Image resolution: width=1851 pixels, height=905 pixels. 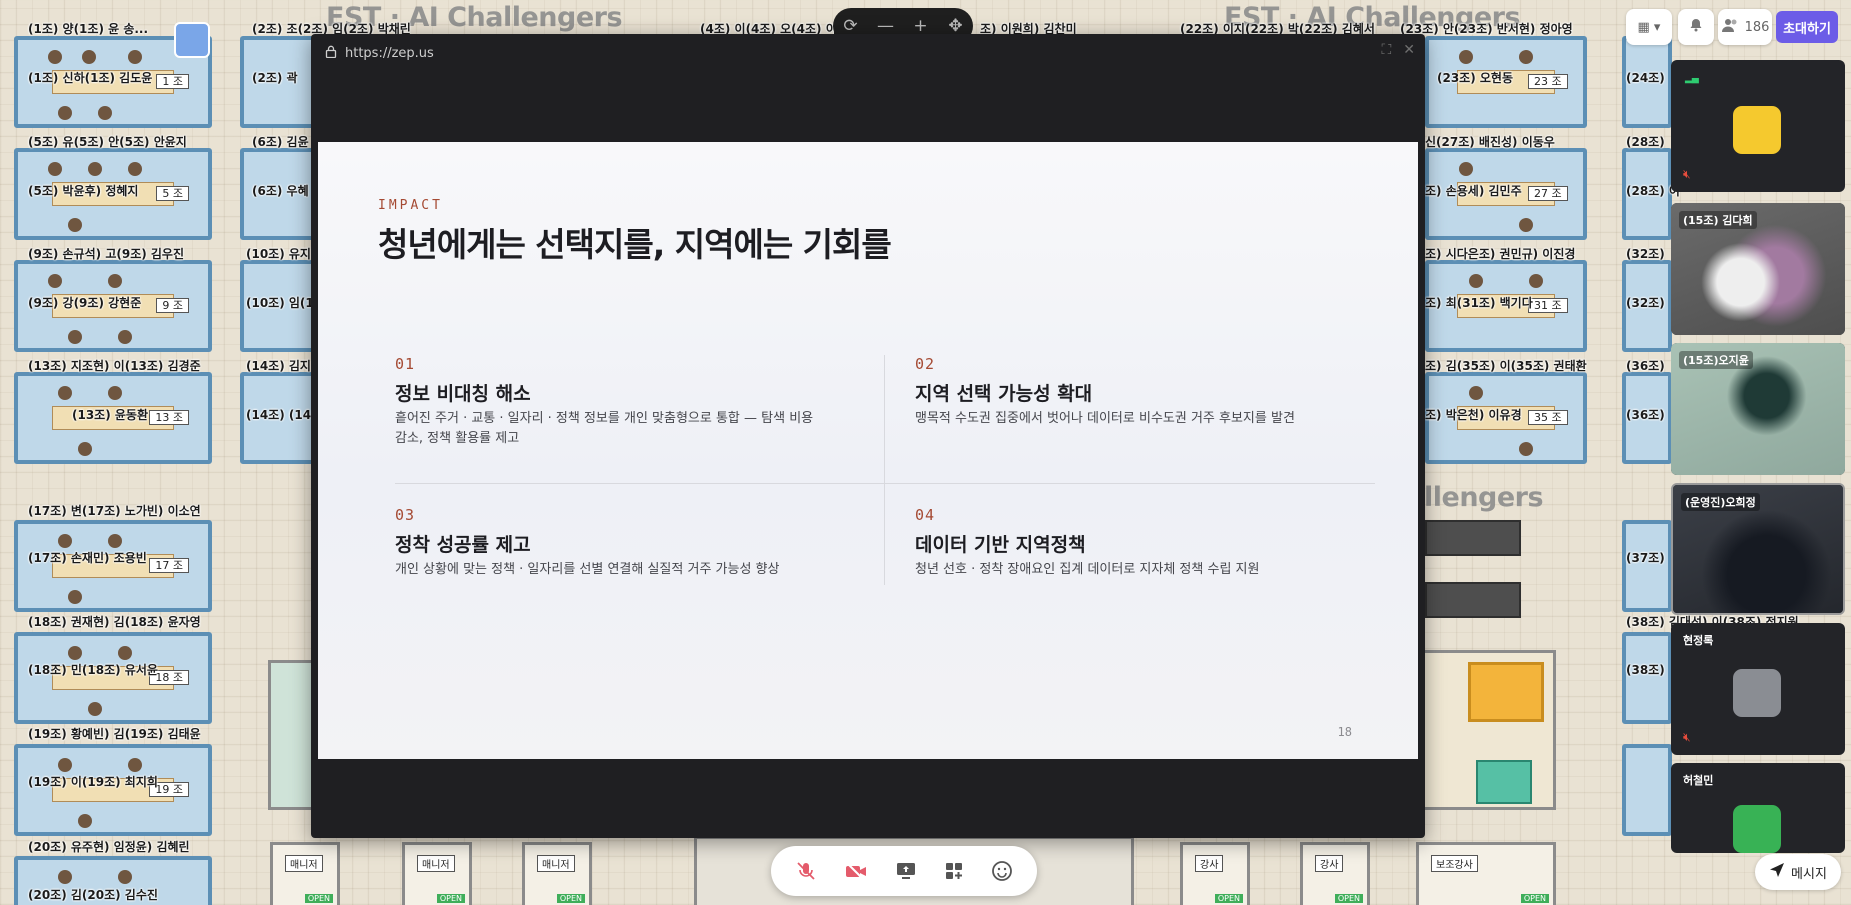 What do you see at coordinates (1807, 27) in the screenshot?
I see `invite-button: 초대하기` at bounding box center [1807, 27].